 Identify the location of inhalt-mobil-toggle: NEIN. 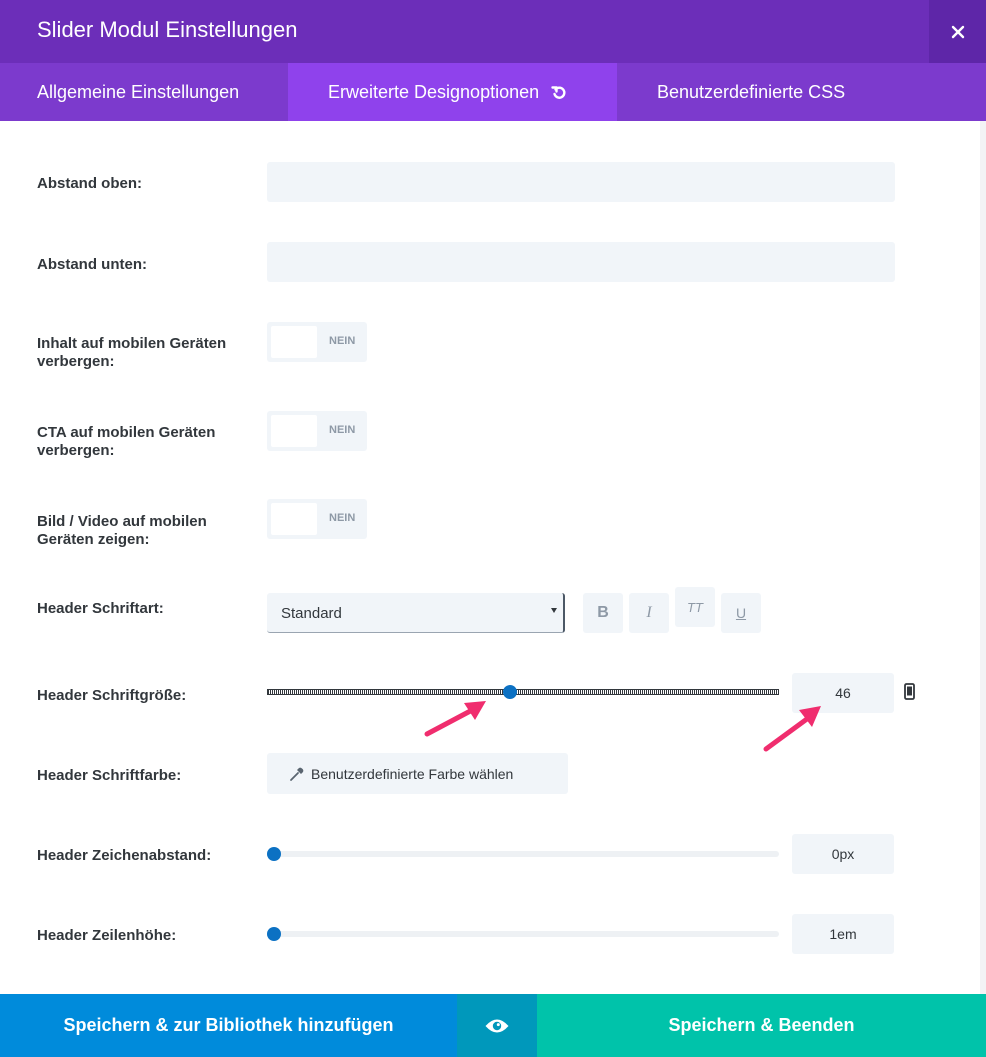
(317, 342).